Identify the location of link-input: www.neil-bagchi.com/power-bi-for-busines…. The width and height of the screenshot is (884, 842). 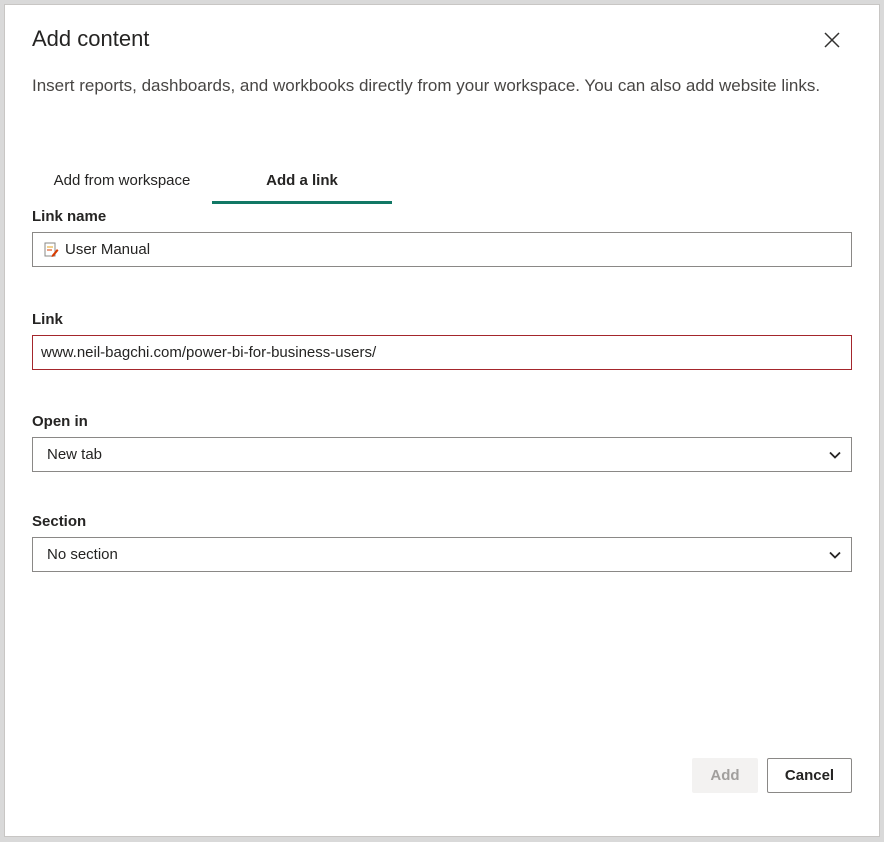
(442, 352).